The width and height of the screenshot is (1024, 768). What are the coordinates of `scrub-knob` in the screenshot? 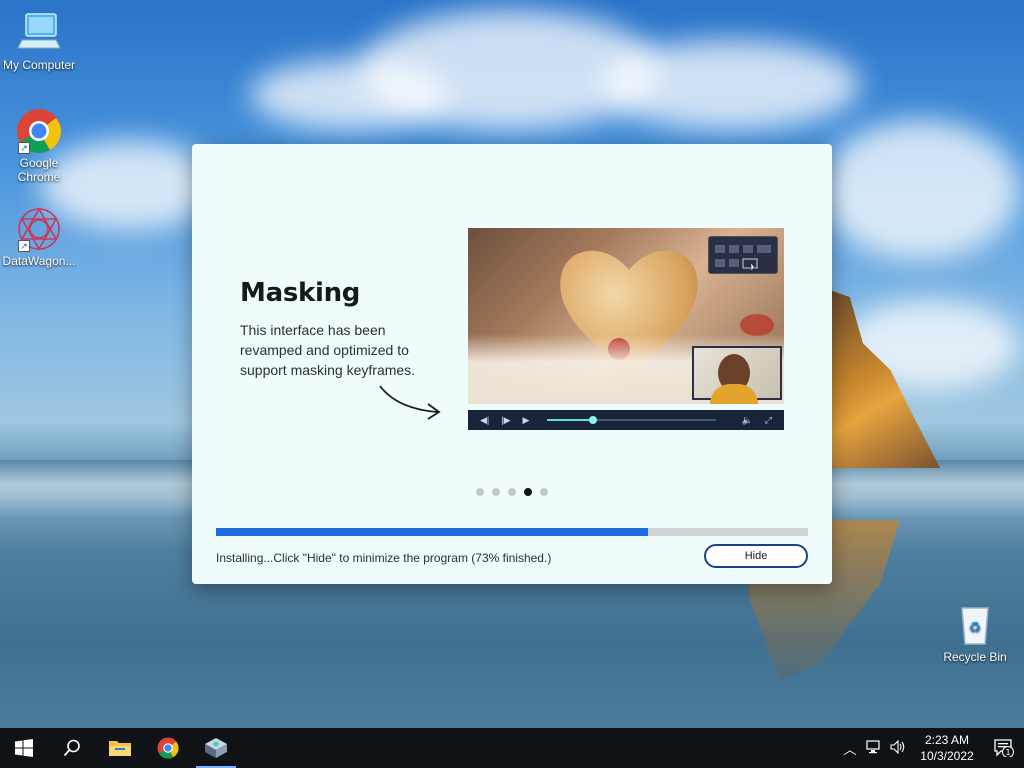 It's located at (592, 420).